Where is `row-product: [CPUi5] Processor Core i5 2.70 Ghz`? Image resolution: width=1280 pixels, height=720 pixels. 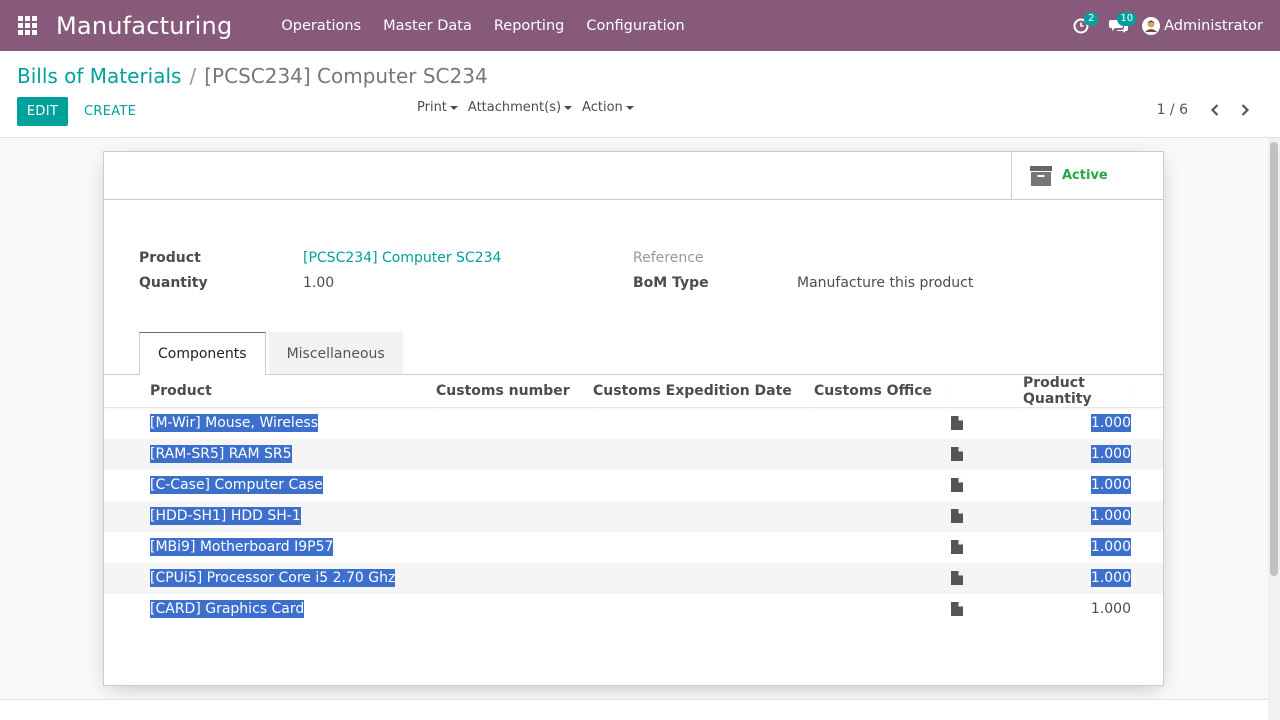
row-product: [CPUi5] Processor Core i5 2.70 Ghz is located at coordinates (273, 578).